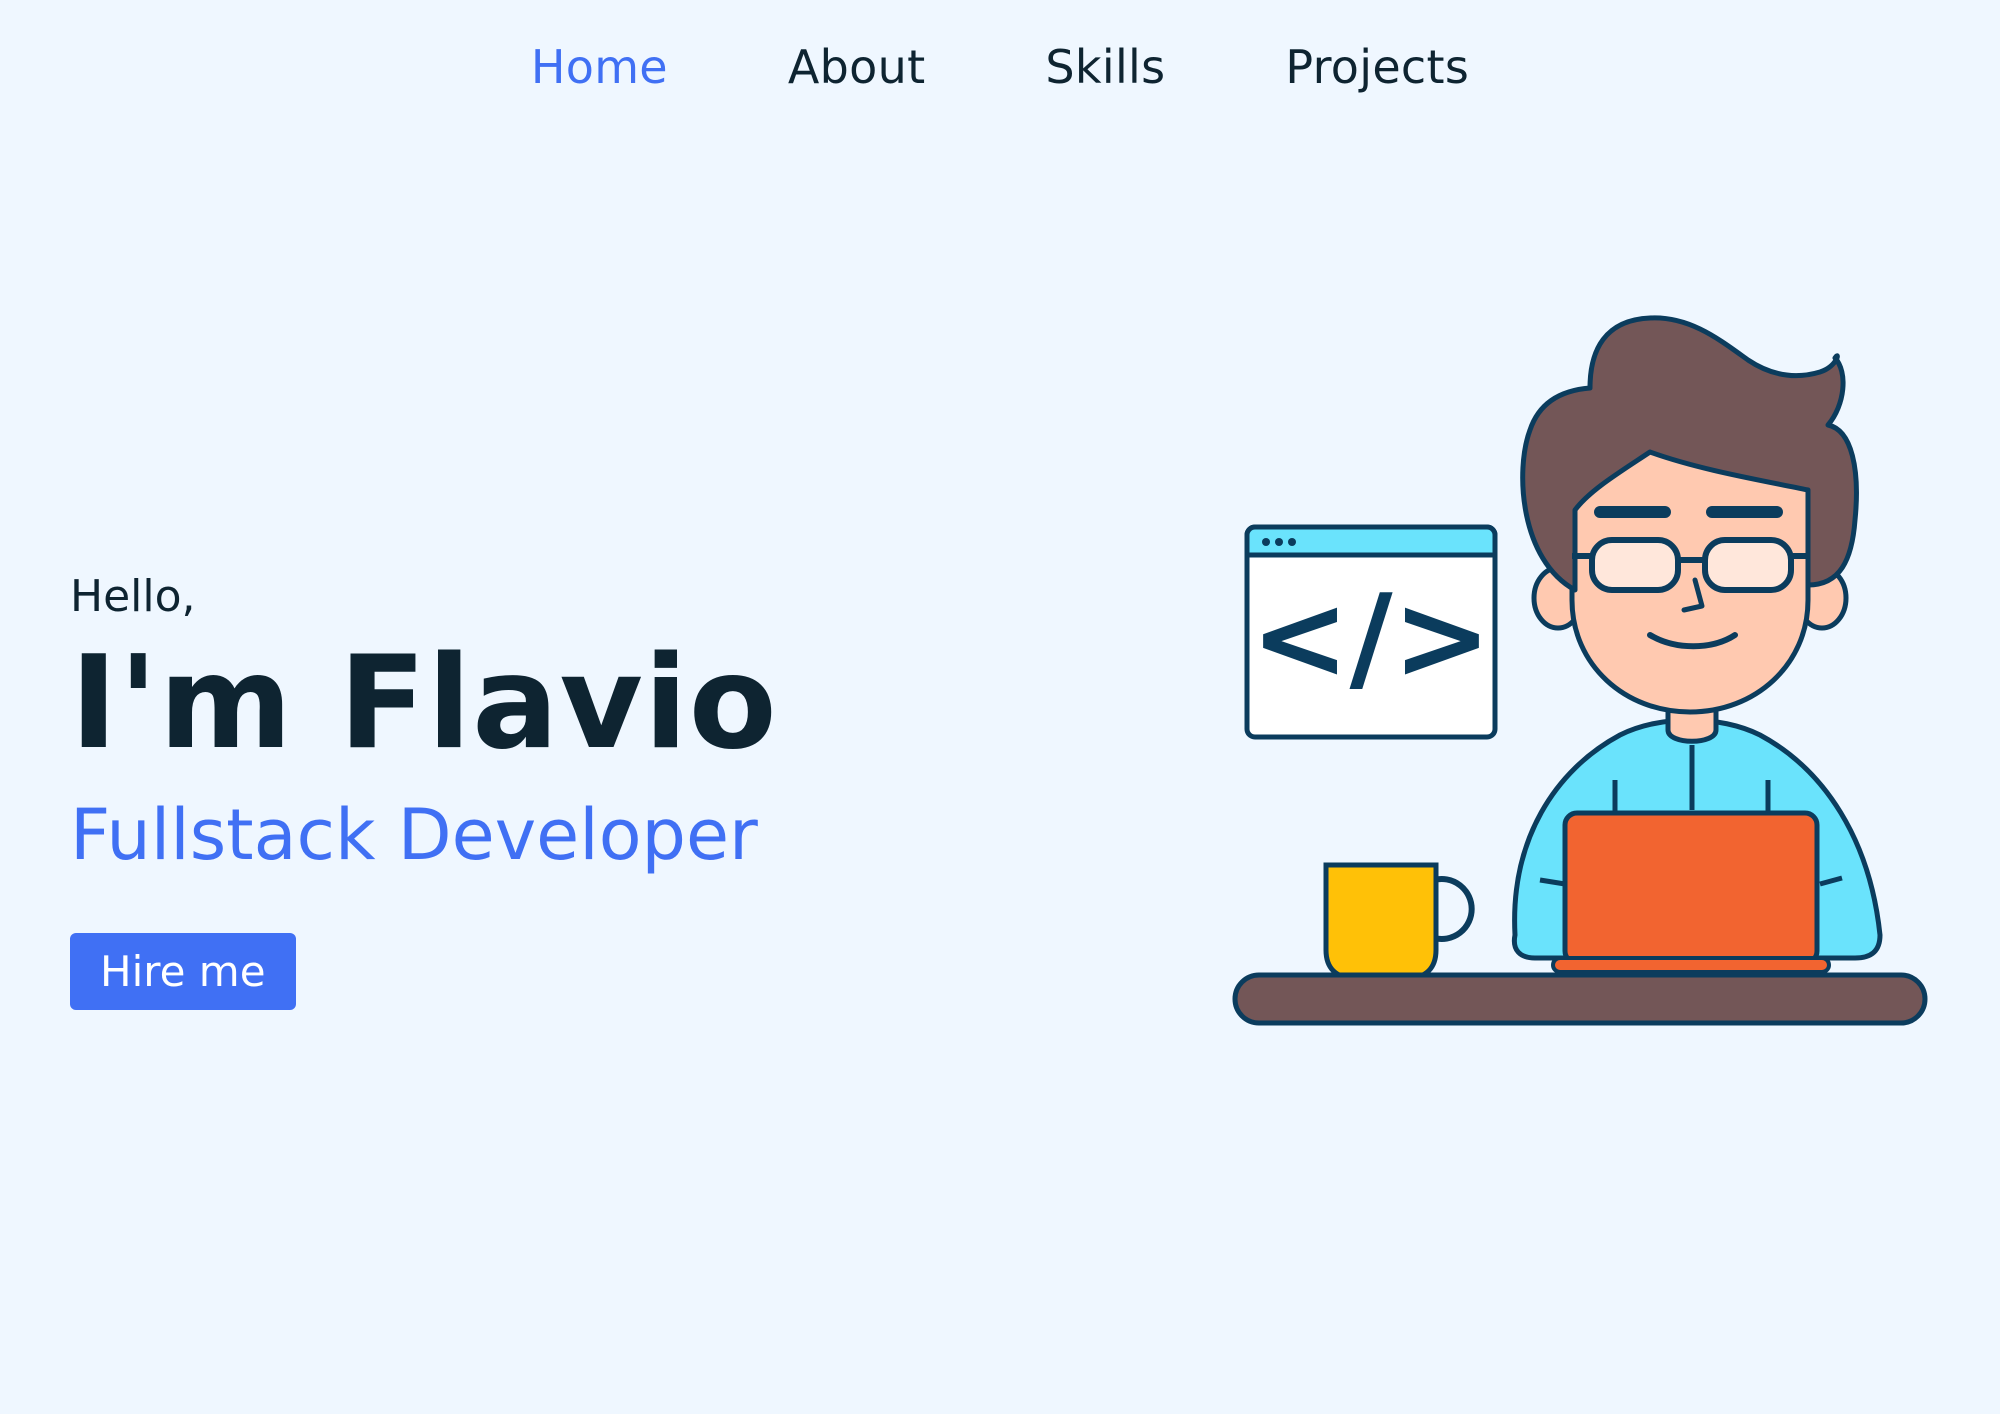  Describe the element at coordinates (1399, 921) in the screenshot. I see `coffee-mug-icon` at that location.